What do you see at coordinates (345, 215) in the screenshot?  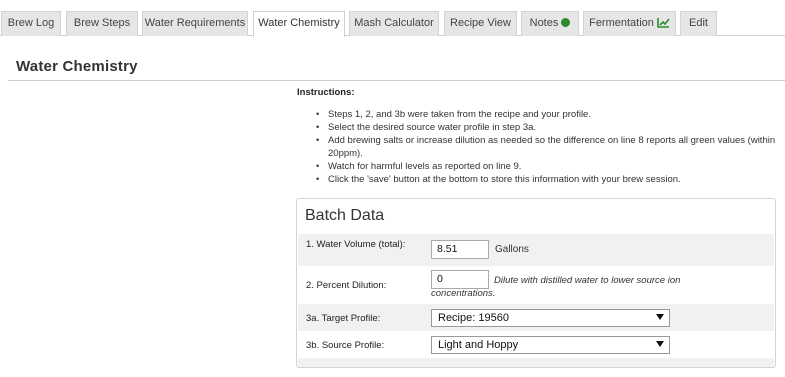 I see `panel-title: Batch Data` at bounding box center [345, 215].